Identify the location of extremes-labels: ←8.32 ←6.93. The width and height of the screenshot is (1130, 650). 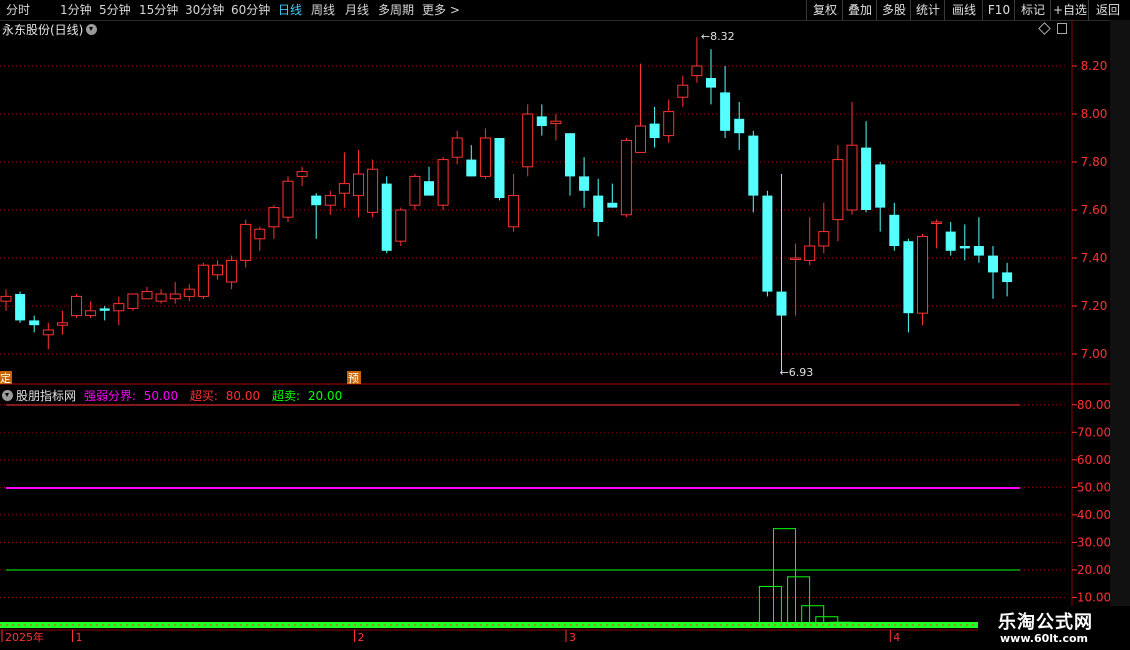
(757, 204).